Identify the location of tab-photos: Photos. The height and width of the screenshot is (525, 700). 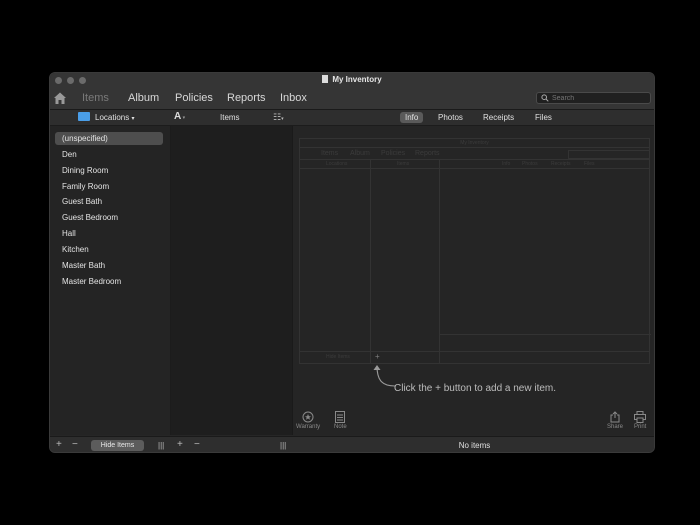
(450, 117).